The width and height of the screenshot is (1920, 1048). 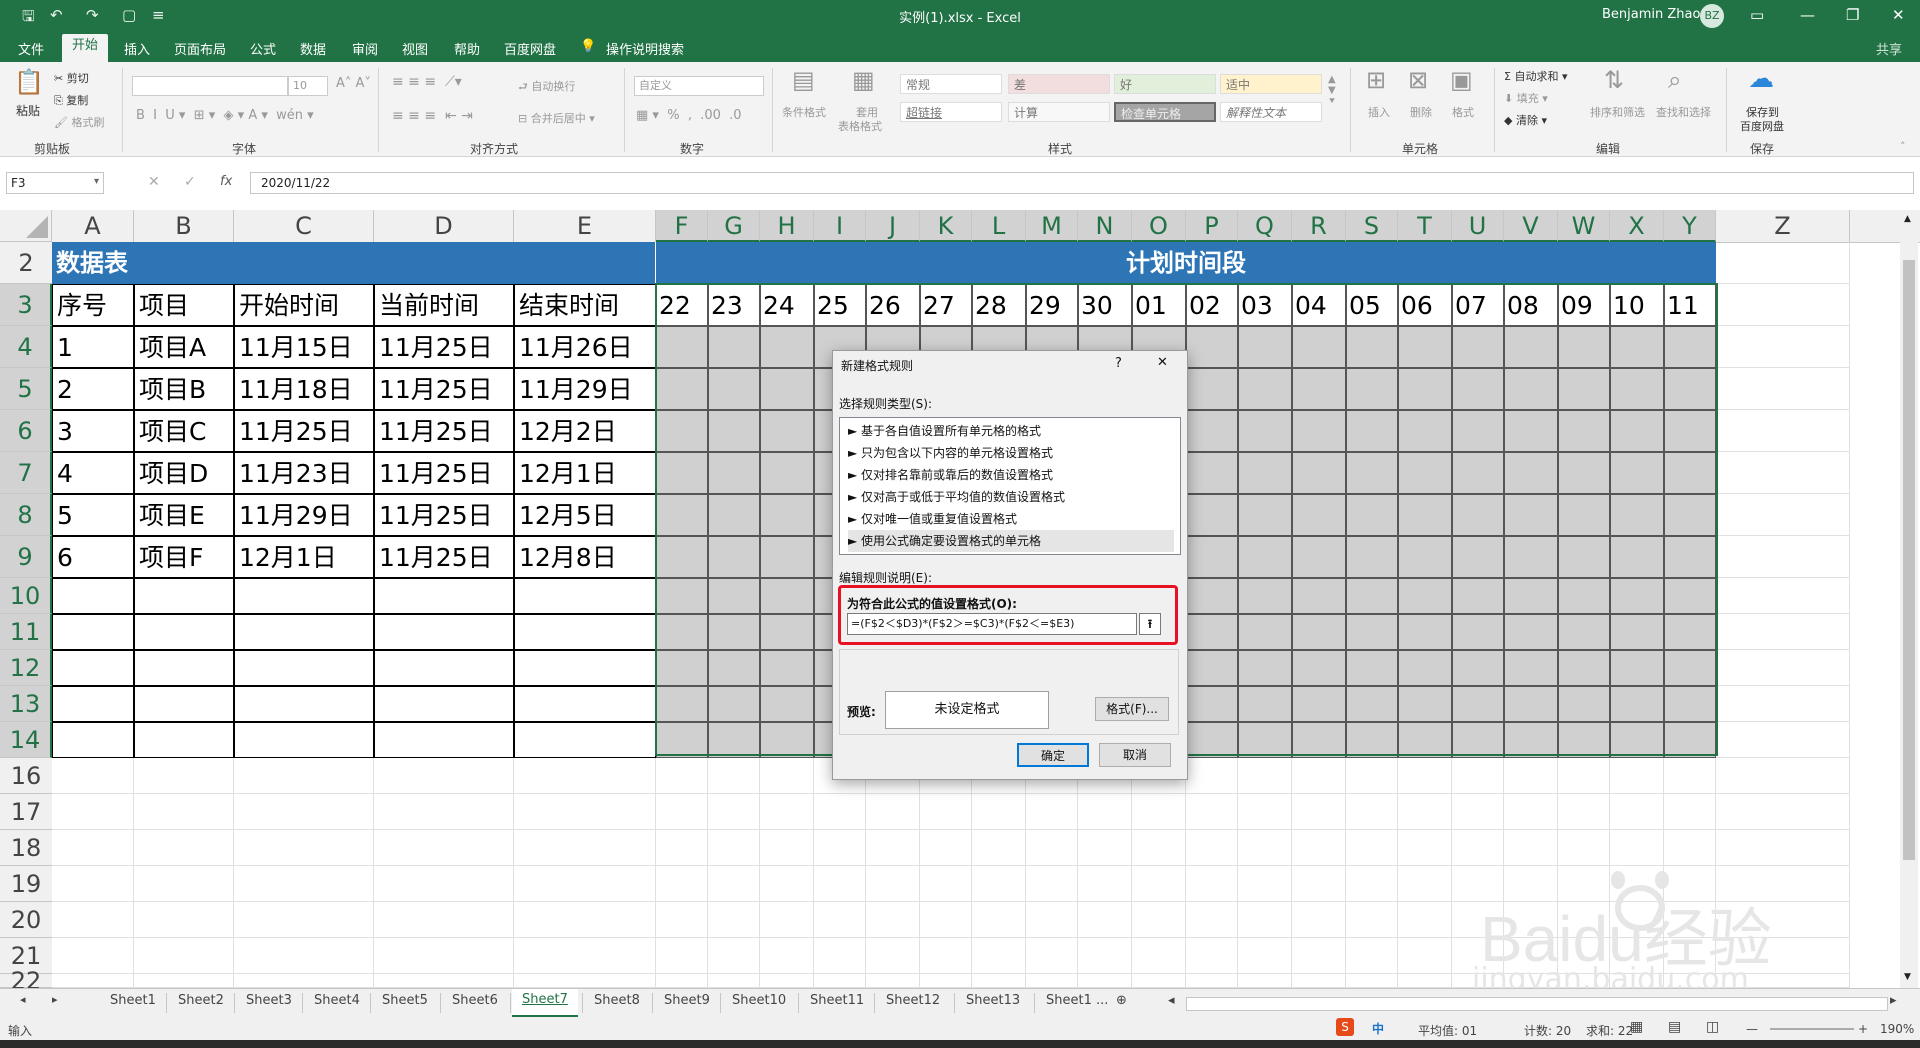 I want to click on close-window-icon: ✕, so click(x=1898, y=15).